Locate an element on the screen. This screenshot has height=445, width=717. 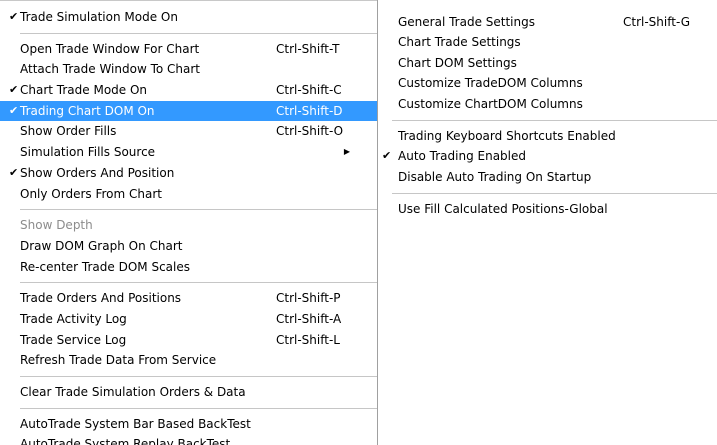
menu-item-label: Chart Trade Mode On is located at coordinates (84, 90).